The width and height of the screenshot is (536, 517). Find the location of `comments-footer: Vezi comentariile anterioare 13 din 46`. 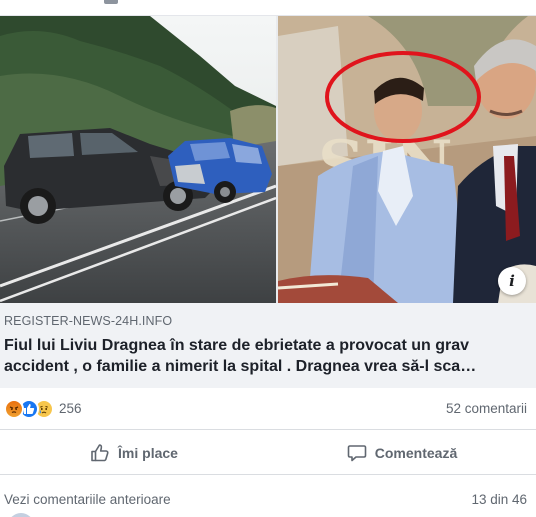

comments-footer: Vezi comentariile anterioare 13 din 46 is located at coordinates (268, 496).